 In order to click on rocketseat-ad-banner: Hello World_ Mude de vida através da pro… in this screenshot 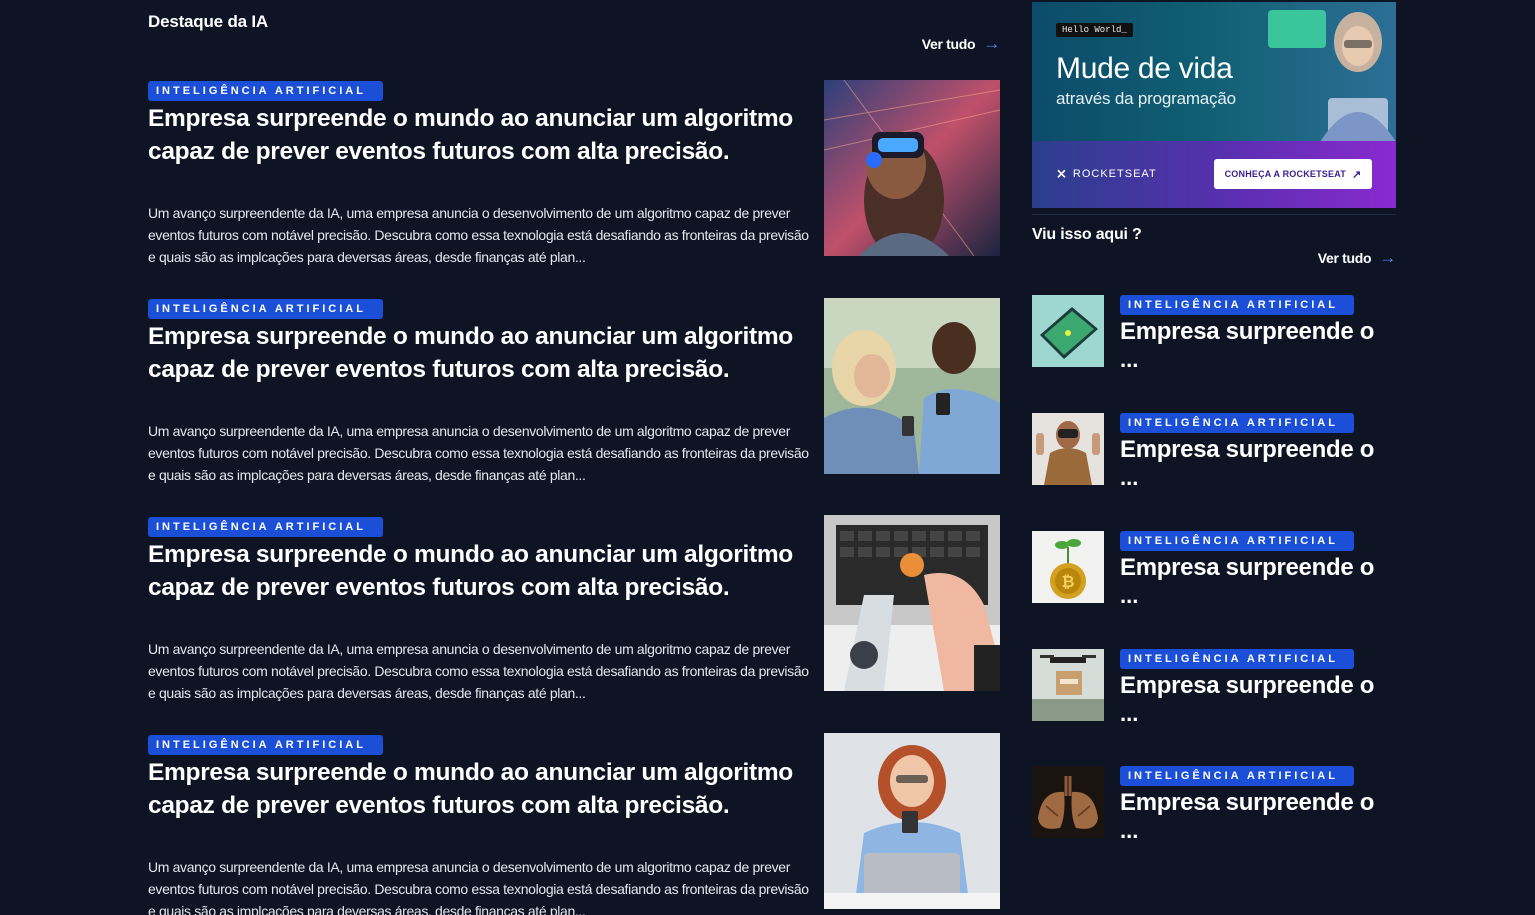, I will do `click(1214, 105)`.